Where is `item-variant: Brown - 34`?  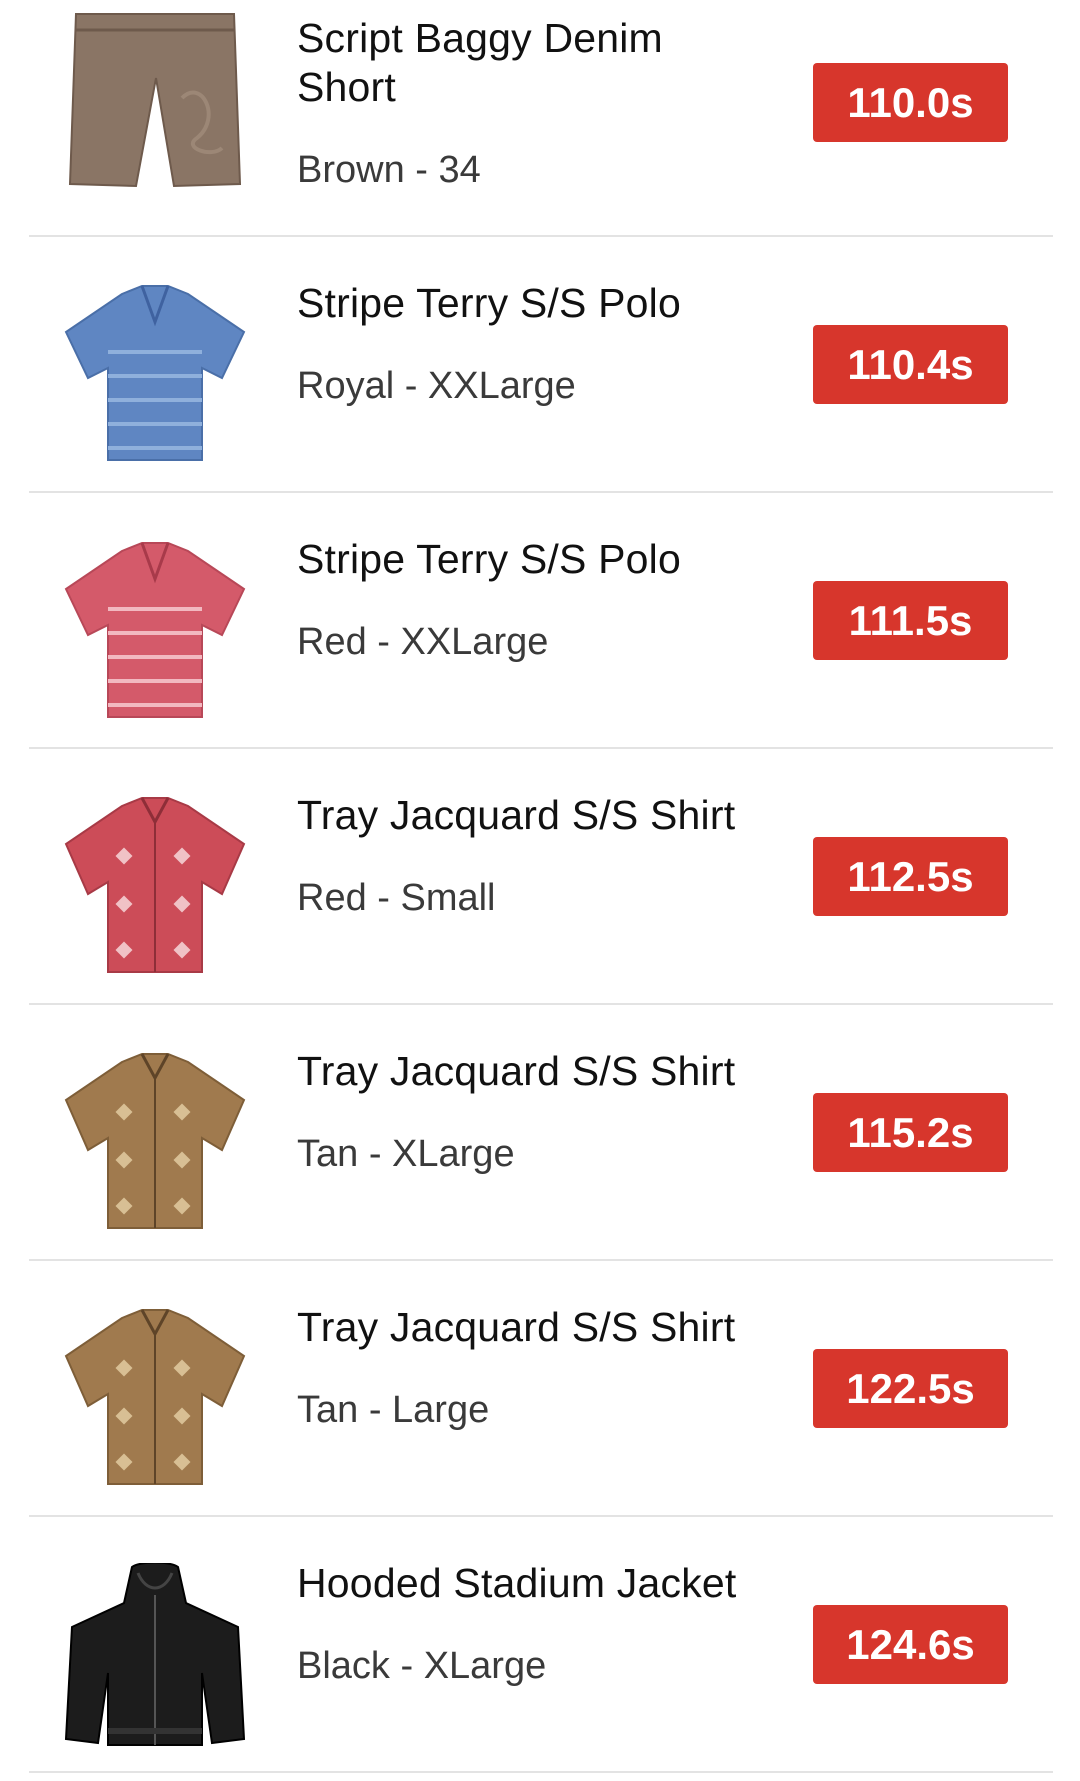 item-variant: Brown - 34 is located at coordinates (389, 170).